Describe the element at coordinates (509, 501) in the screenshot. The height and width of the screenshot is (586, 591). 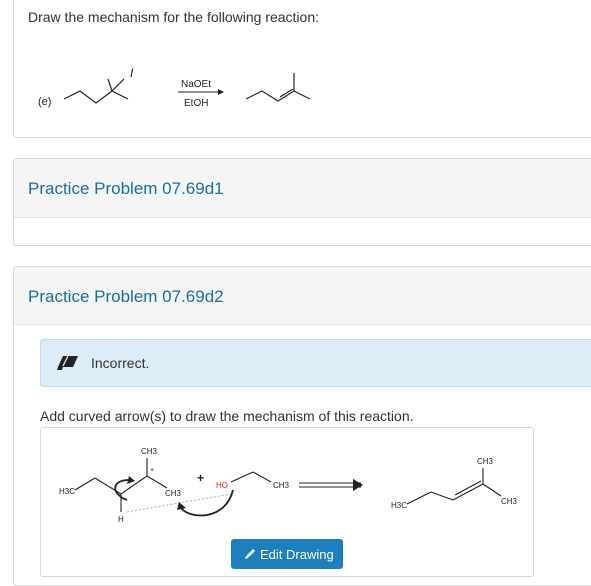
I see `product-ch3-right: CH3` at that location.